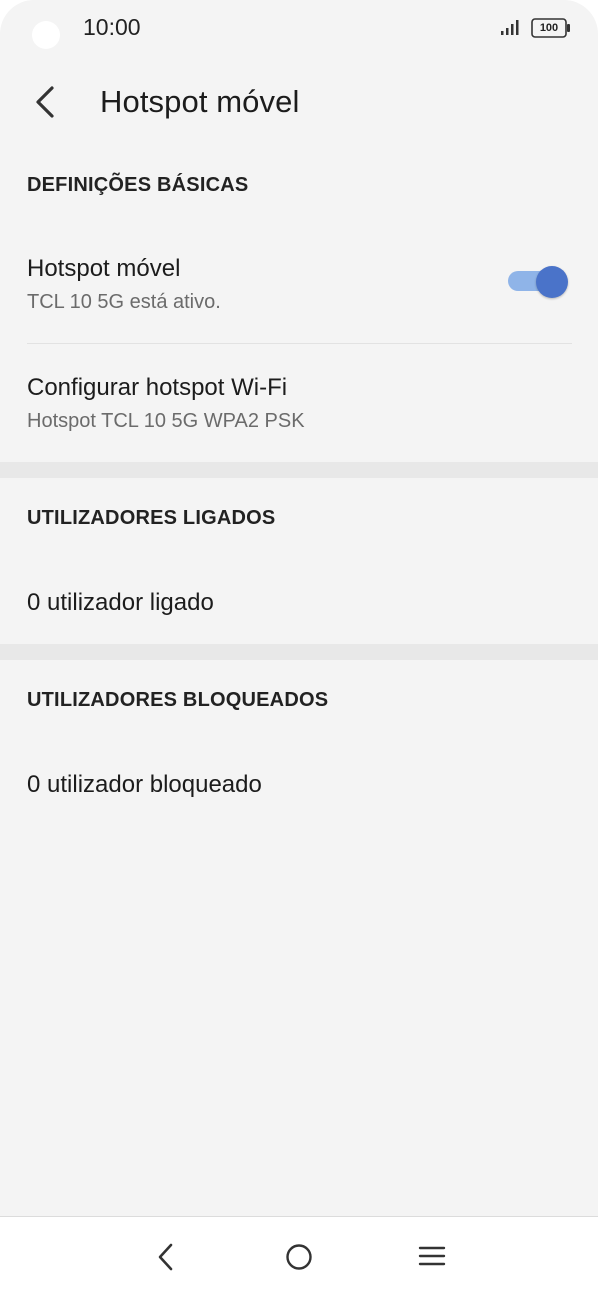  What do you see at coordinates (299, 28) in the screenshot?
I see `status-bar: 10:00 100` at bounding box center [299, 28].